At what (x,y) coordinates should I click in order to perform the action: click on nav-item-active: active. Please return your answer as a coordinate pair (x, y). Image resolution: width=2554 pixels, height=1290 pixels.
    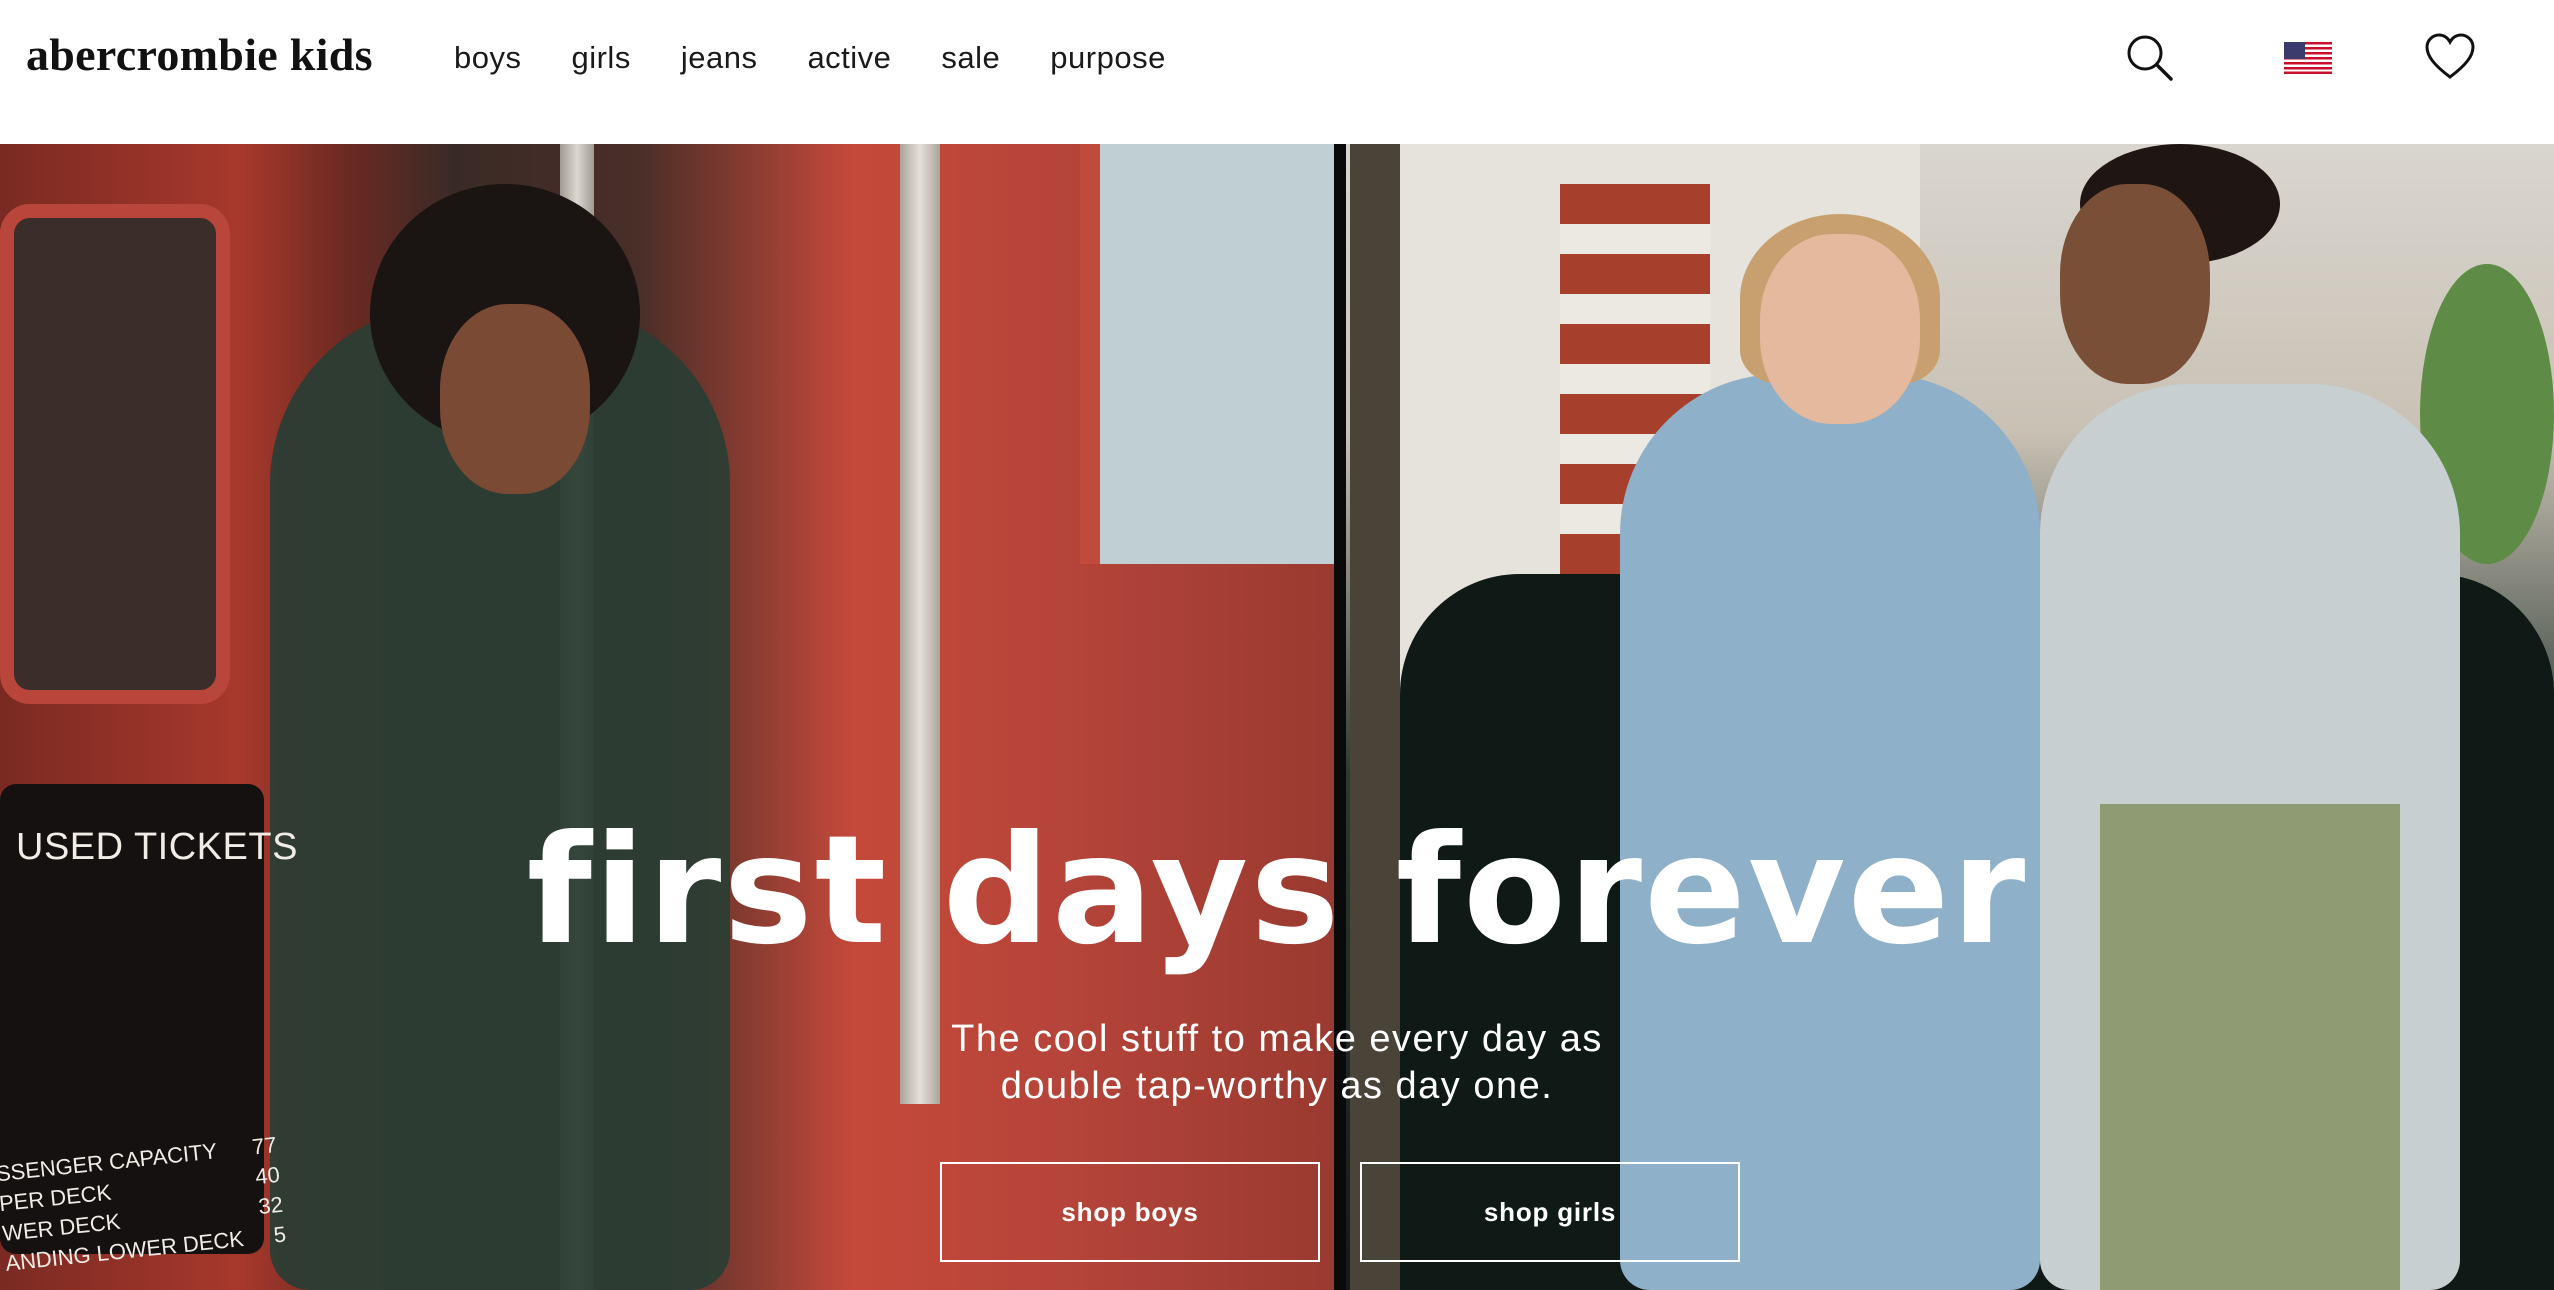
    Looking at the image, I should click on (849, 58).